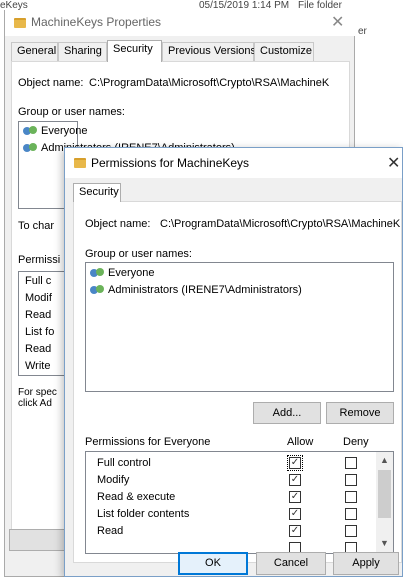 The height and width of the screenshot is (577, 403). I want to click on scroll-up-icon: ▲, so click(384, 460).